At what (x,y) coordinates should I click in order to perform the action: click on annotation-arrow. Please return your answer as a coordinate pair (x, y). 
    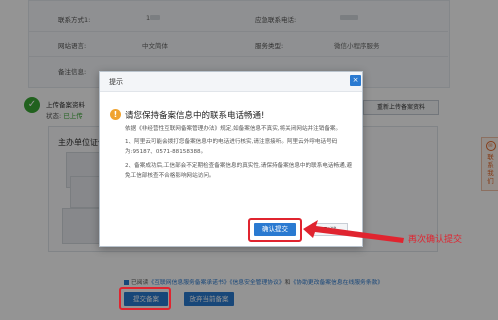
    Looking at the image, I should click on (353, 231).